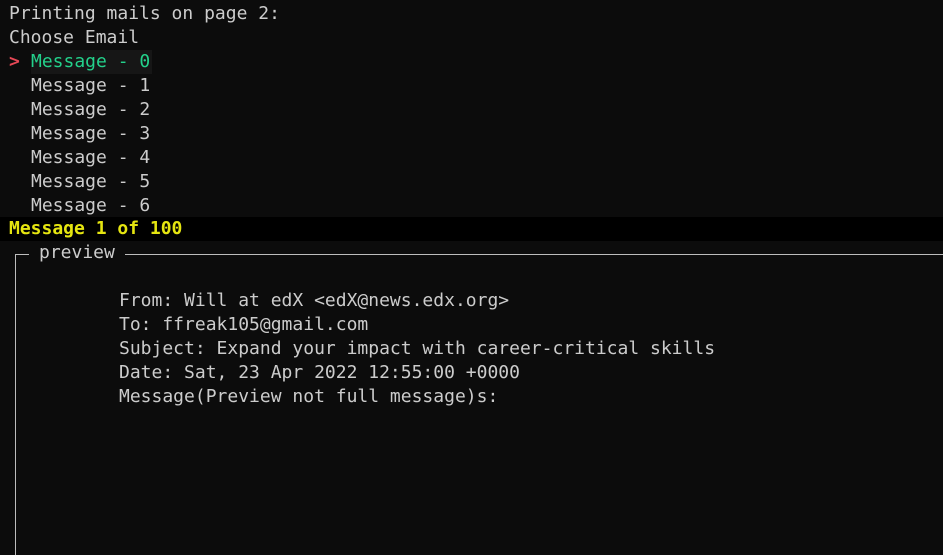 Image resolution: width=943 pixels, height=555 pixels. I want to click on menu-item-message-5: Message - 5, so click(80, 182).